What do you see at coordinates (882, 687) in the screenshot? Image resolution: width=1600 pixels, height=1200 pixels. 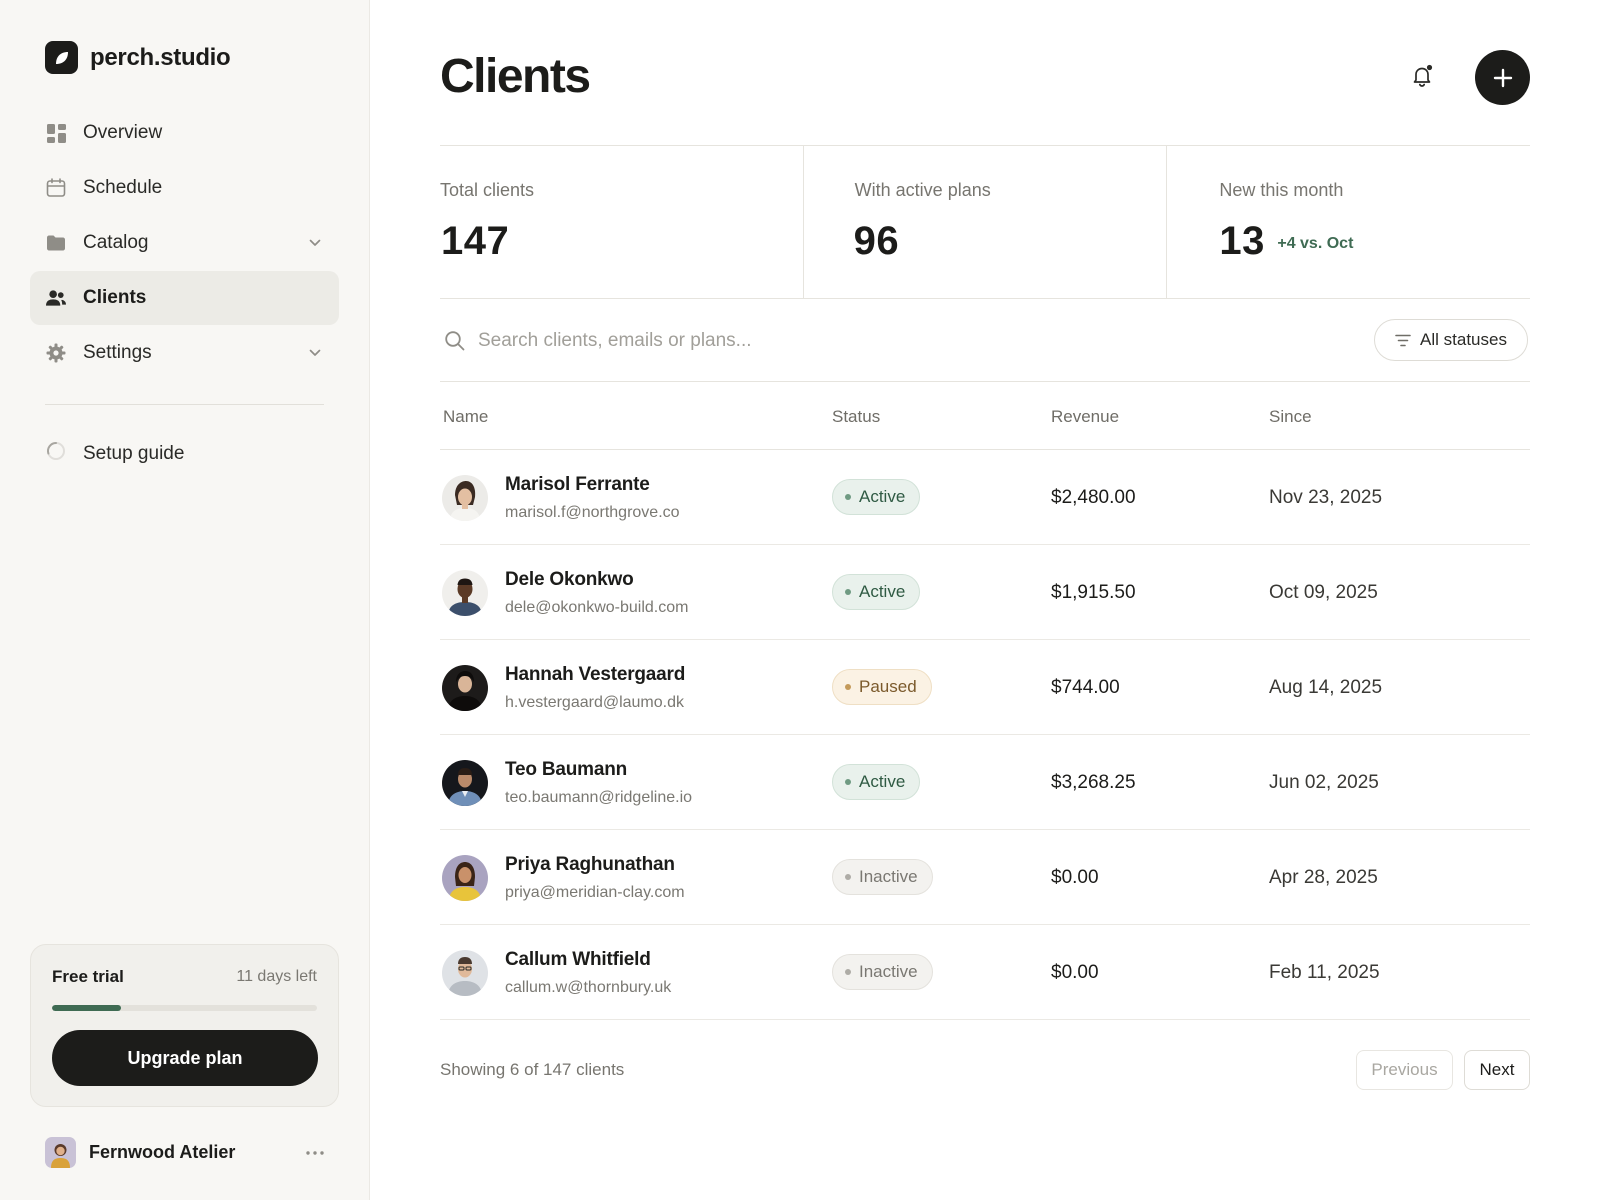 I see `status-badge: Paused` at bounding box center [882, 687].